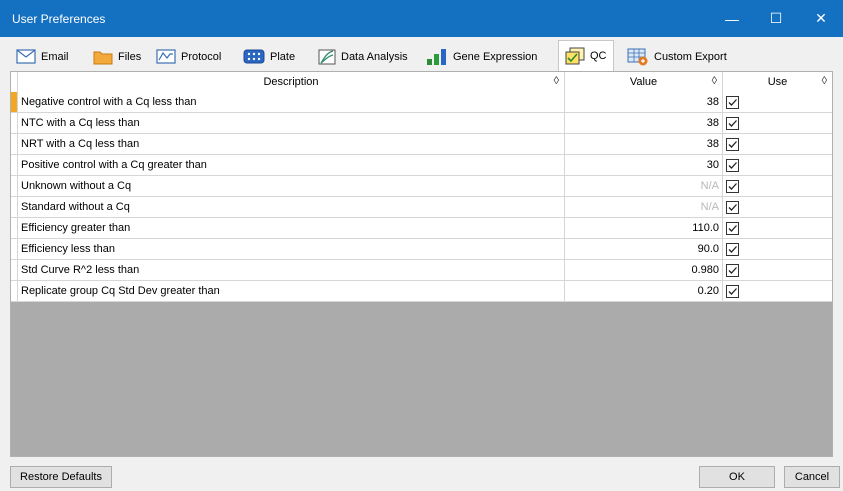 The height and width of the screenshot is (491, 843). Describe the element at coordinates (291, 102) in the screenshot. I see `description-cell: Negative control with a Cq less than` at that location.